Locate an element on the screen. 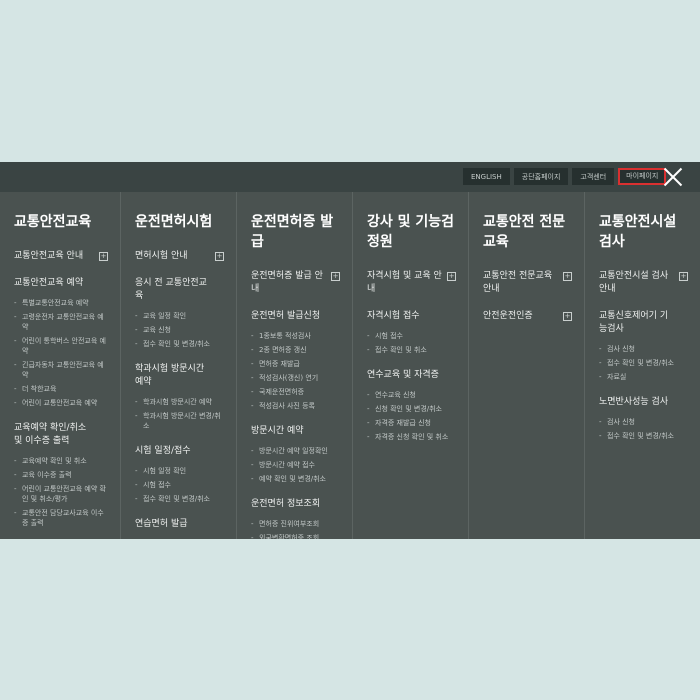 This screenshot has width=700, height=700. menu-item: 교육 이수증 출력 is located at coordinates (62, 475).